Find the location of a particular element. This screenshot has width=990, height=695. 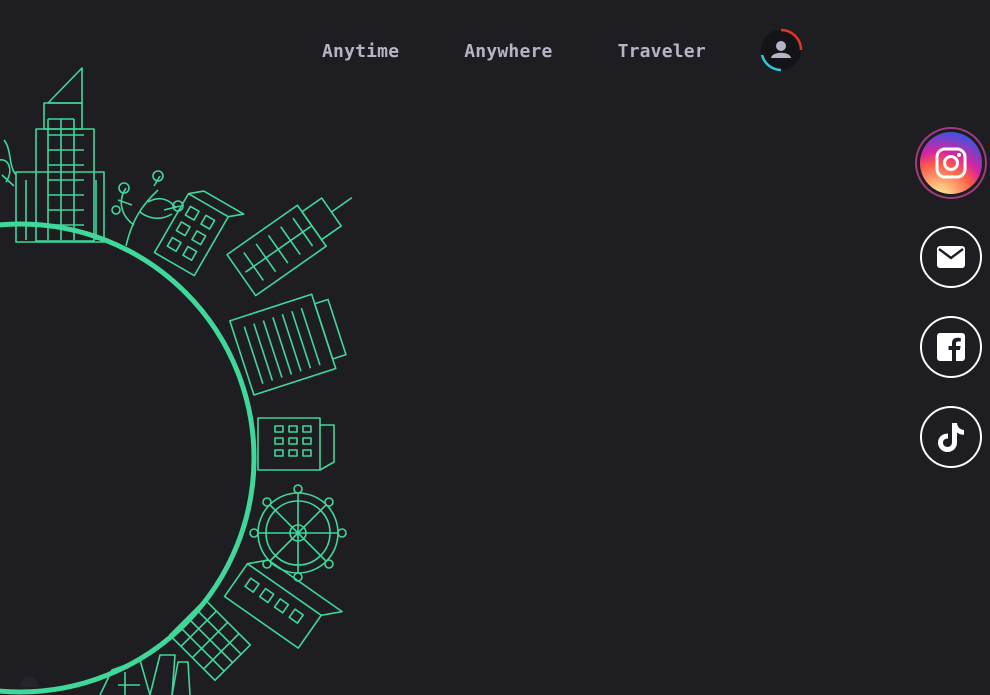

instagram-icon is located at coordinates (951, 163).